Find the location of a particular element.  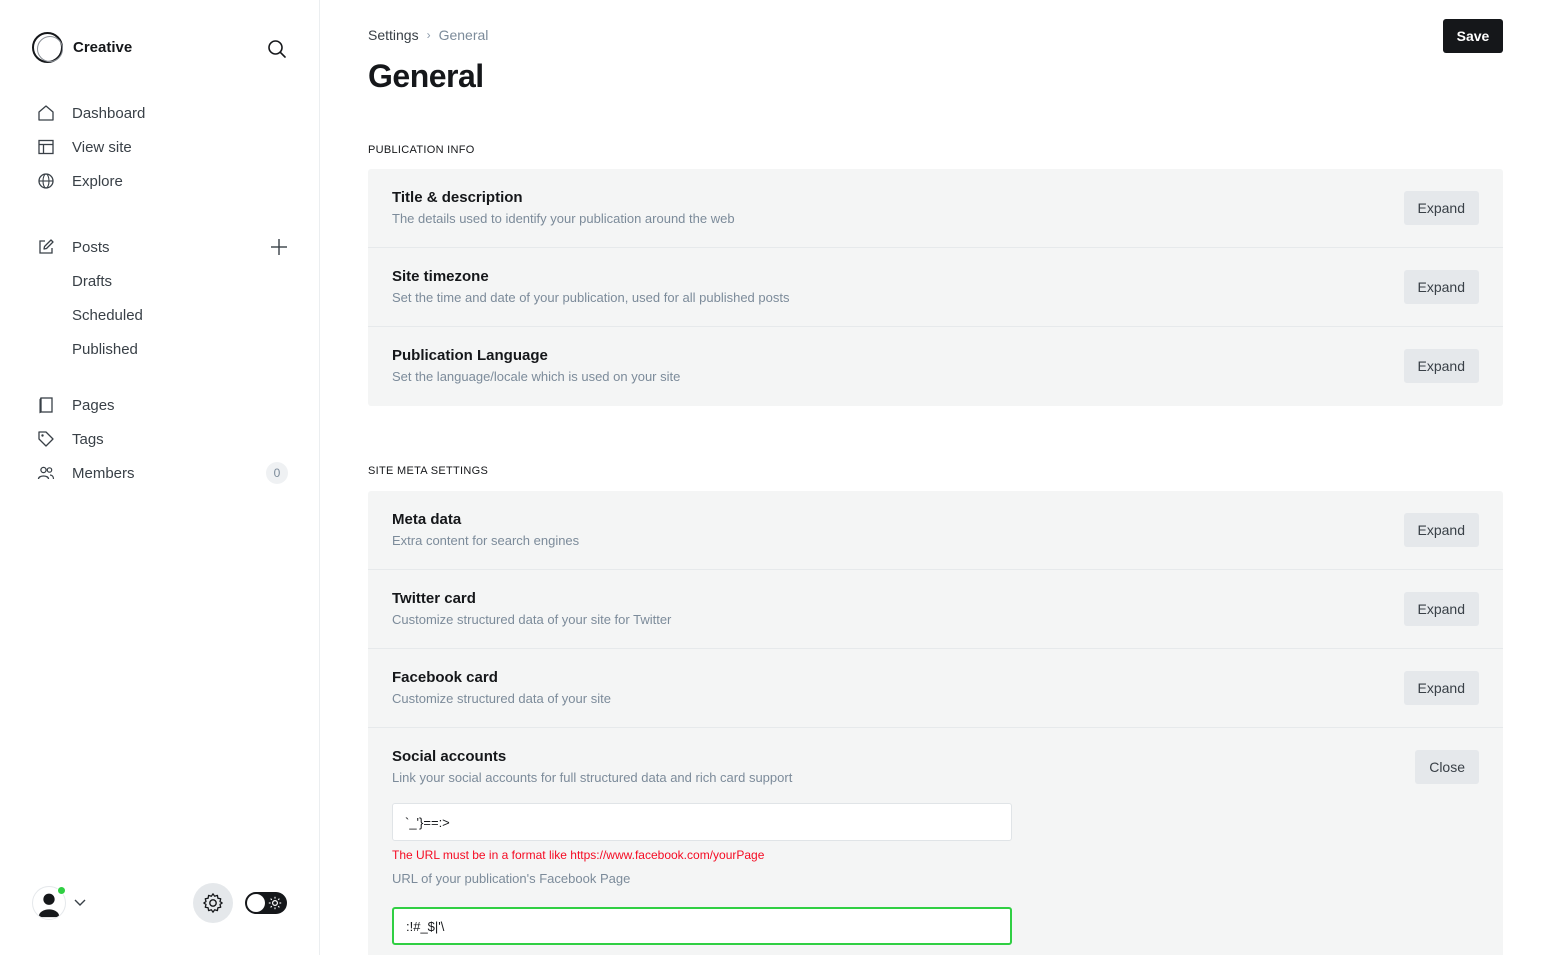

setting-title: Social accounts is located at coordinates (449, 756).